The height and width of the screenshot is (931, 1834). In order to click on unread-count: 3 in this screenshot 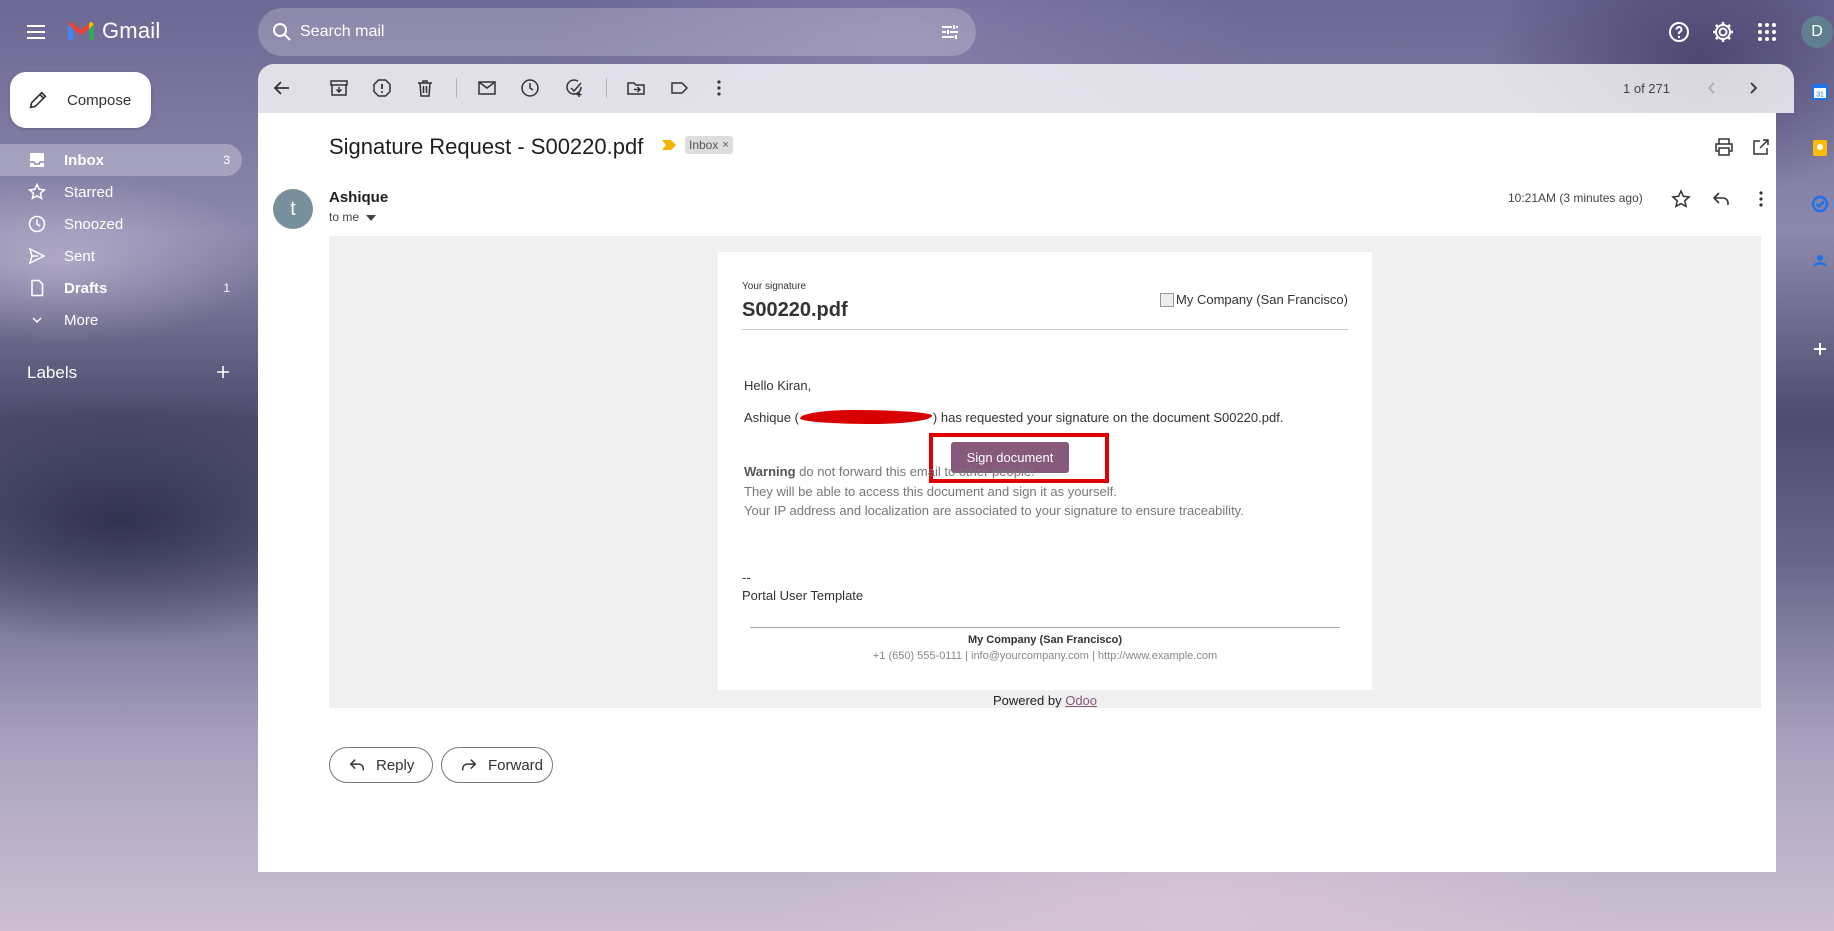, I will do `click(226, 160)`.